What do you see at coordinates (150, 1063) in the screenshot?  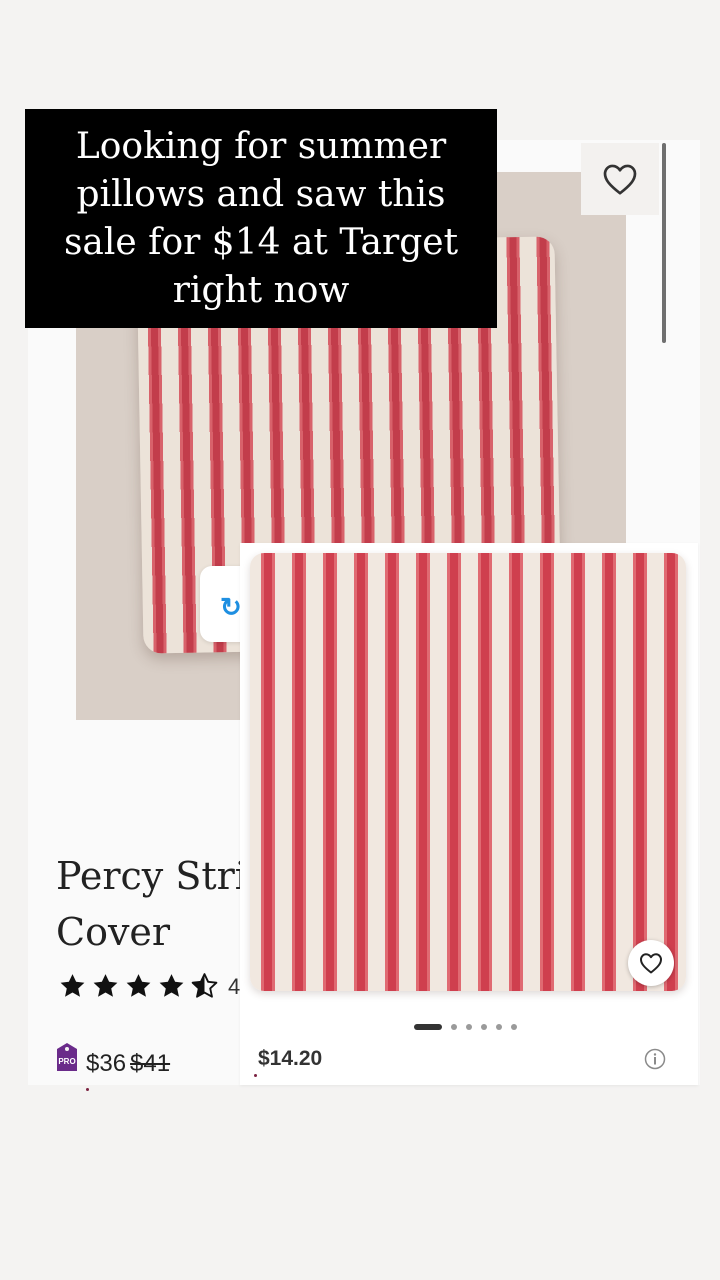 I see `original-price: $41` at bounding box center [150, 1063].